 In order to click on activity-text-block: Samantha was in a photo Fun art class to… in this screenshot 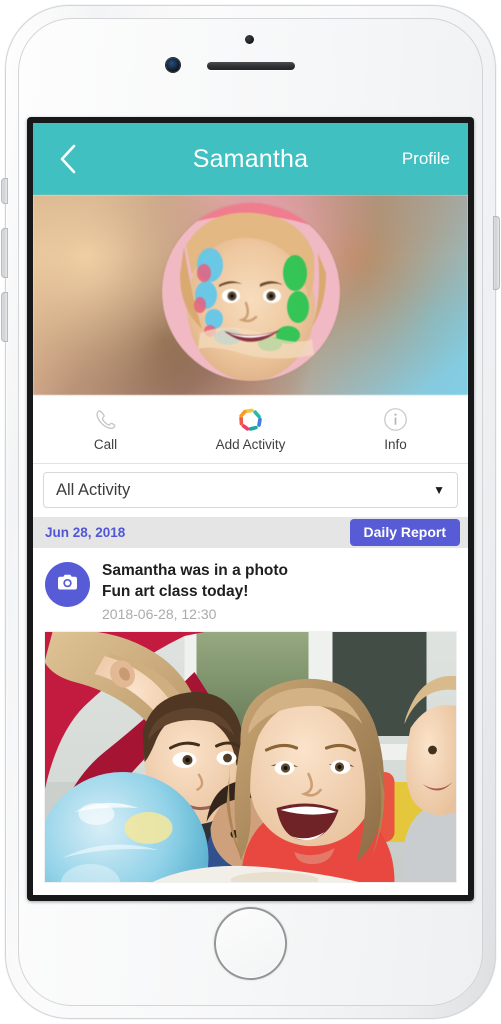, I will do `click(195, 591)`.